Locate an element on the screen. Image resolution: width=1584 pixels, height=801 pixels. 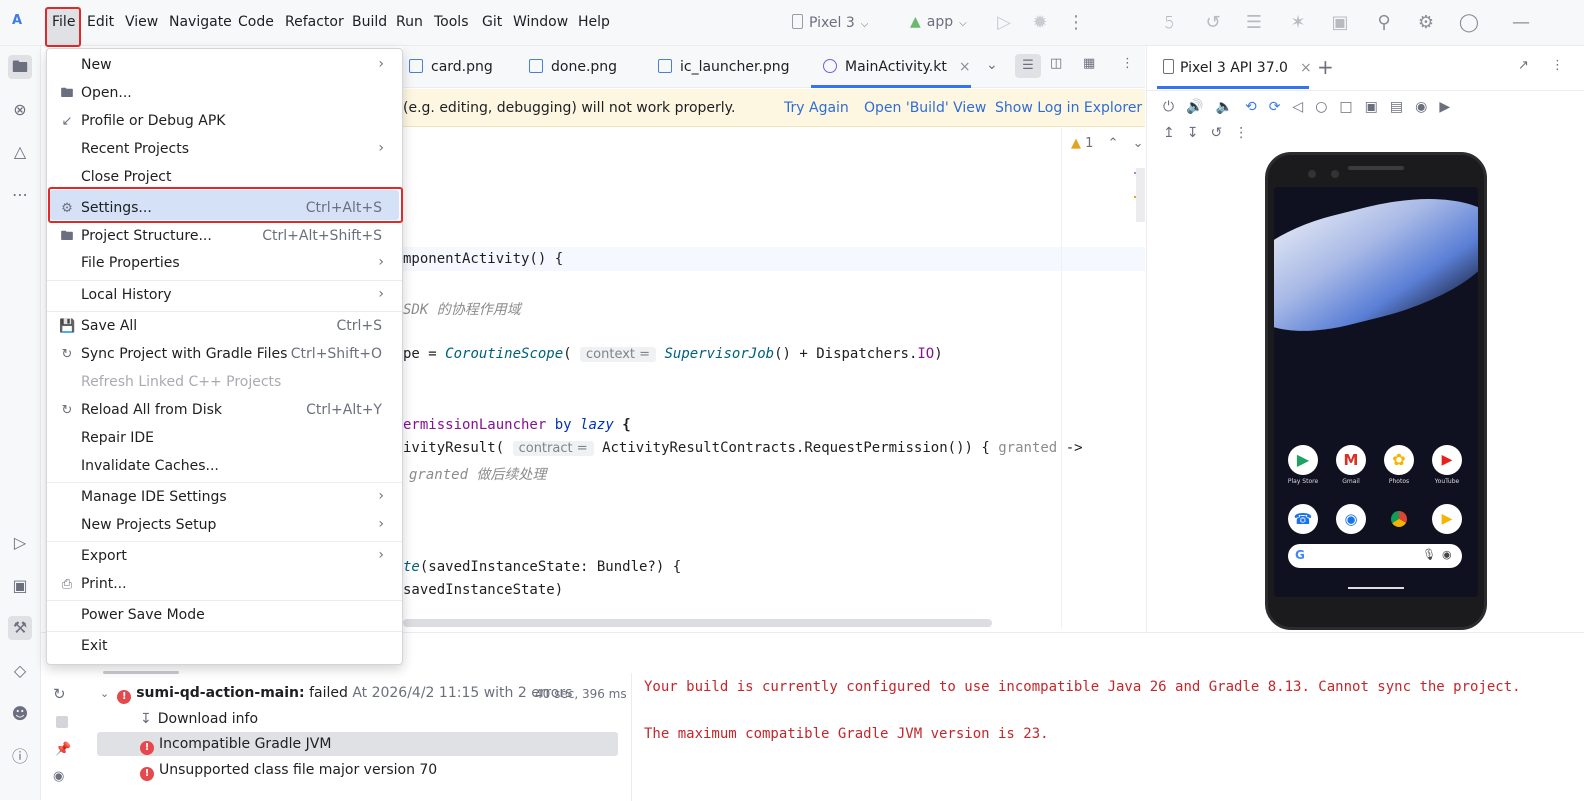
menu-help: Help is located at coordinates (594, 22).